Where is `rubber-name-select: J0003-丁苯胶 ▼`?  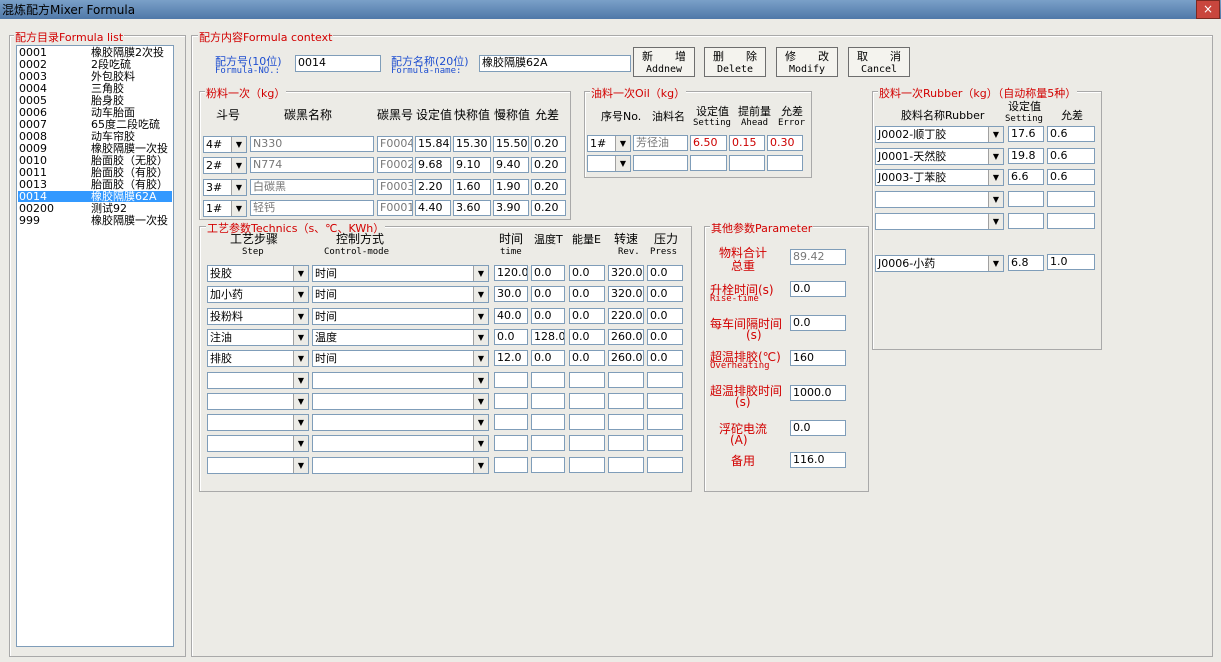 rubber-name-select: J0003-丁苯胶 ▼ is located at coordinates (939, 178).